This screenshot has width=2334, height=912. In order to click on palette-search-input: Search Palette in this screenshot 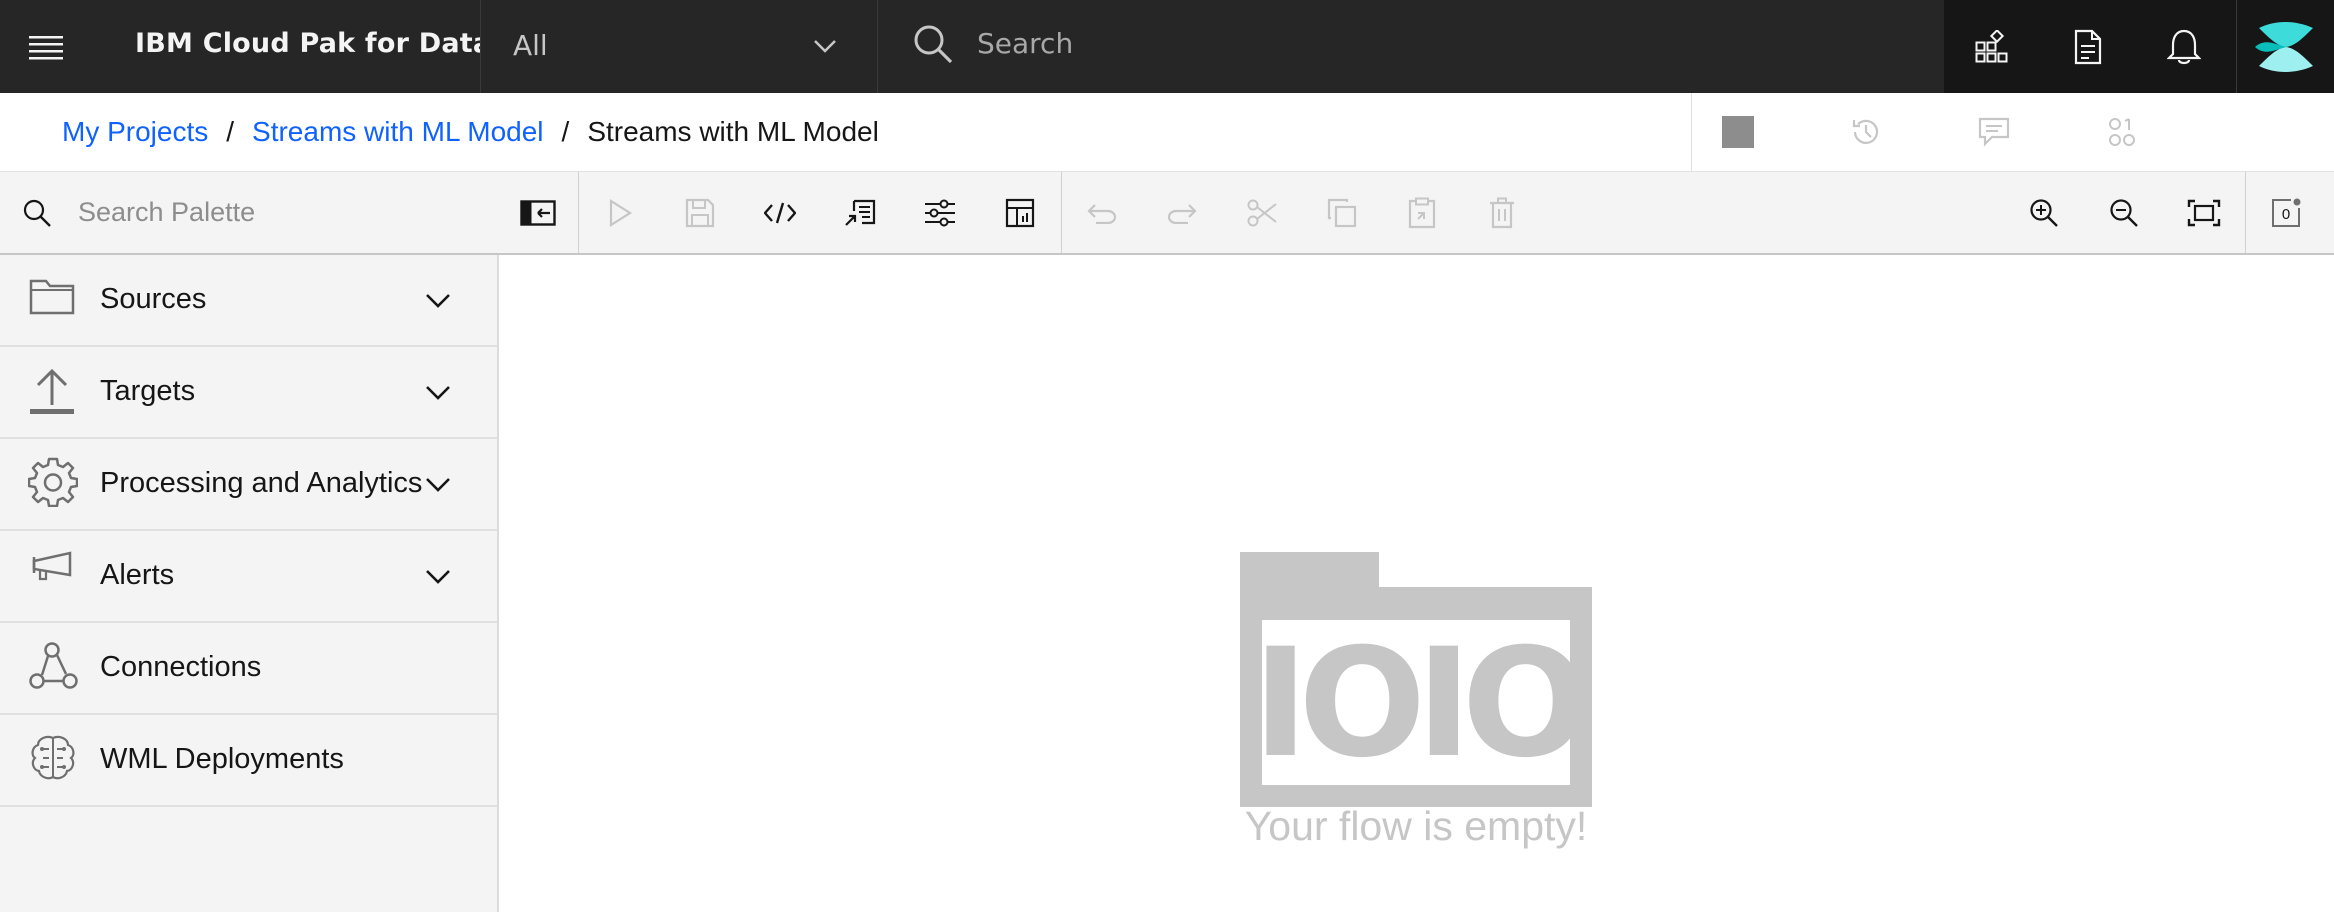, I will do `click(250, 212)`.